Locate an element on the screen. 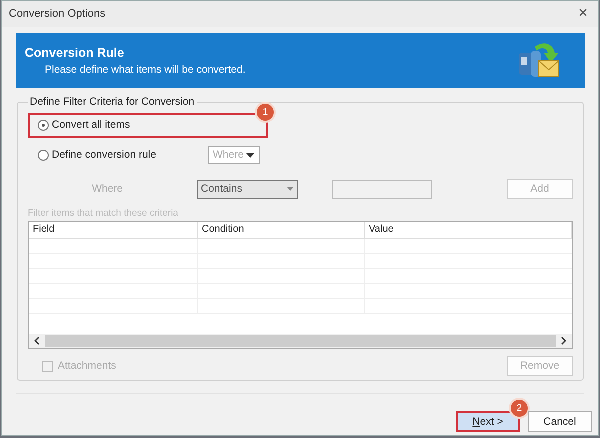  step-badge: 2 is located at coordinates (519, 408).